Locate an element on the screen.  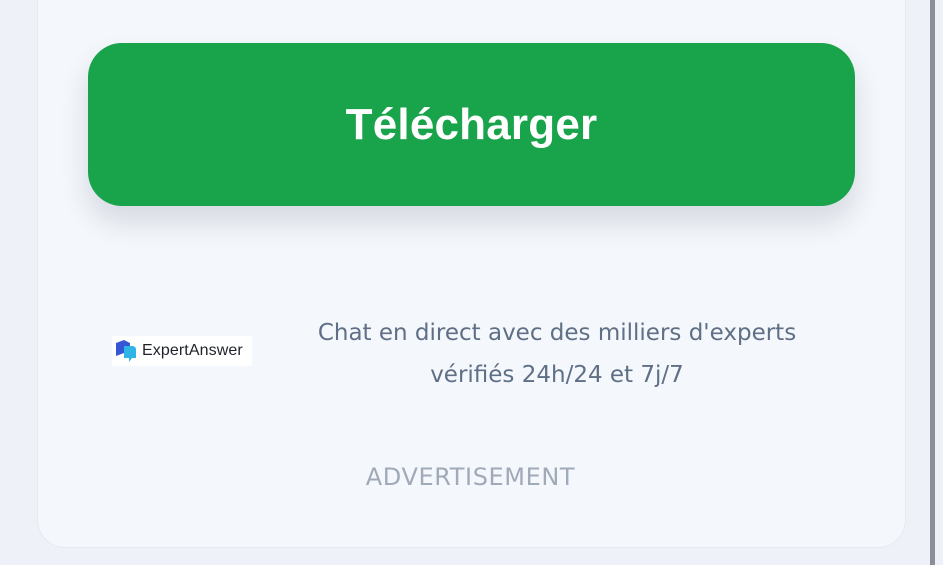
expertanswer-logo: ExpertAnswer is located at coordinates (182, 351).